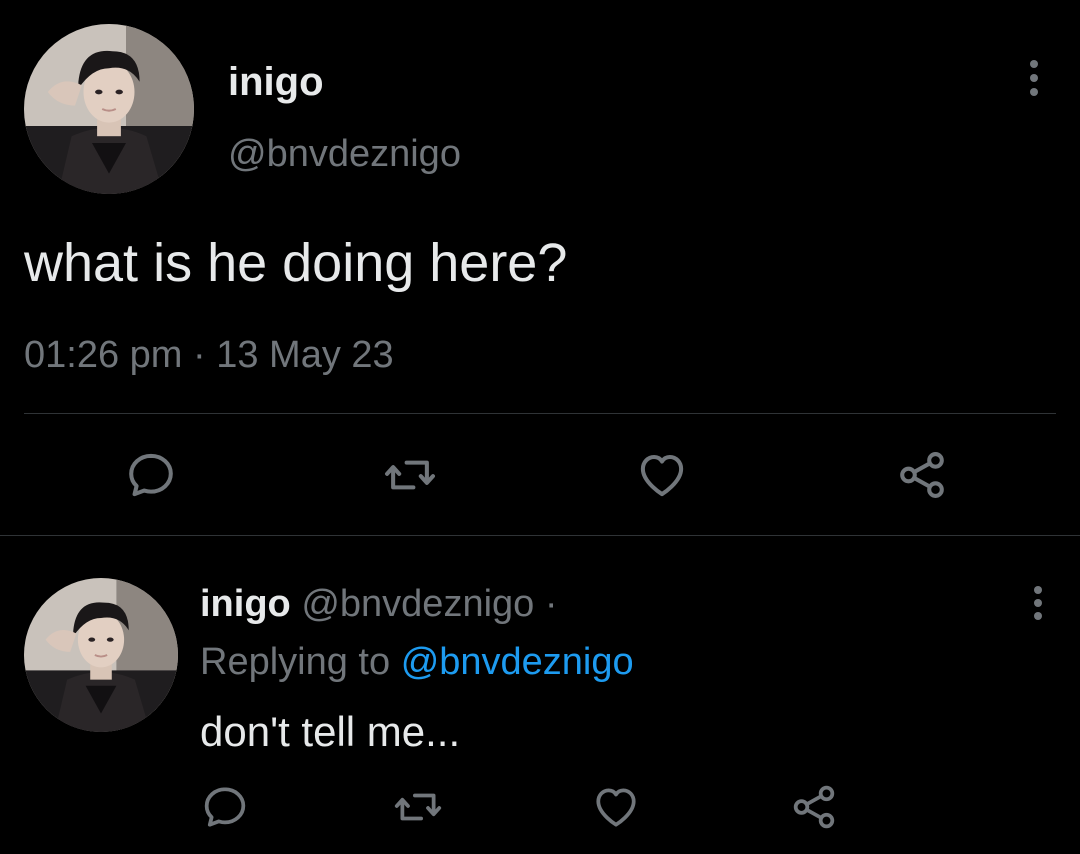 This screenshot has width=1080, height=854. What do you see at coordinates (295, 662) in the screenshot?
I see `replying-to-label: Replying to` at bounding box center [295, 662].